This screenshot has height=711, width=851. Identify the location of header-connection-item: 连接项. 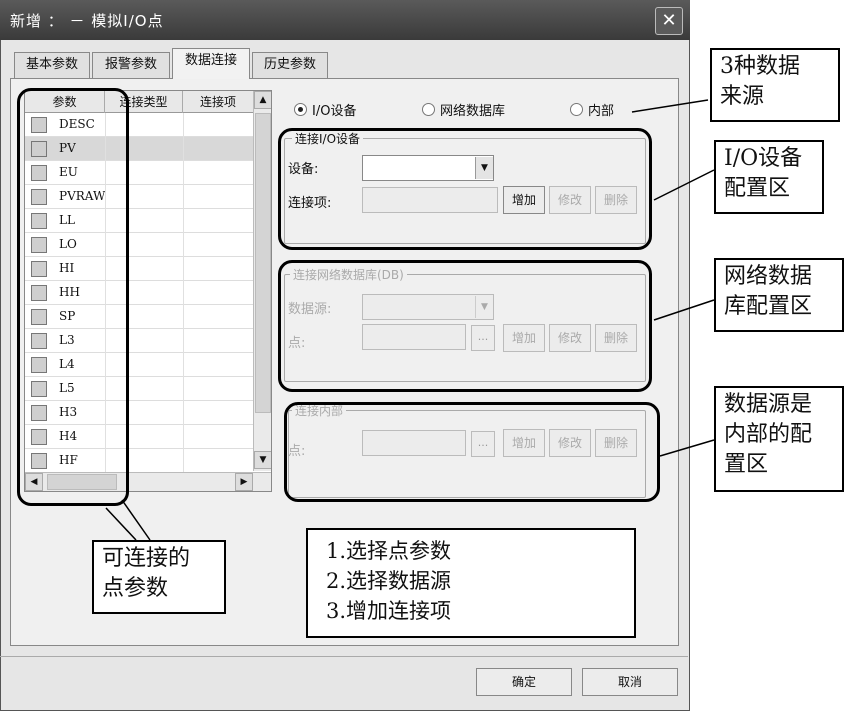
(218, 102).